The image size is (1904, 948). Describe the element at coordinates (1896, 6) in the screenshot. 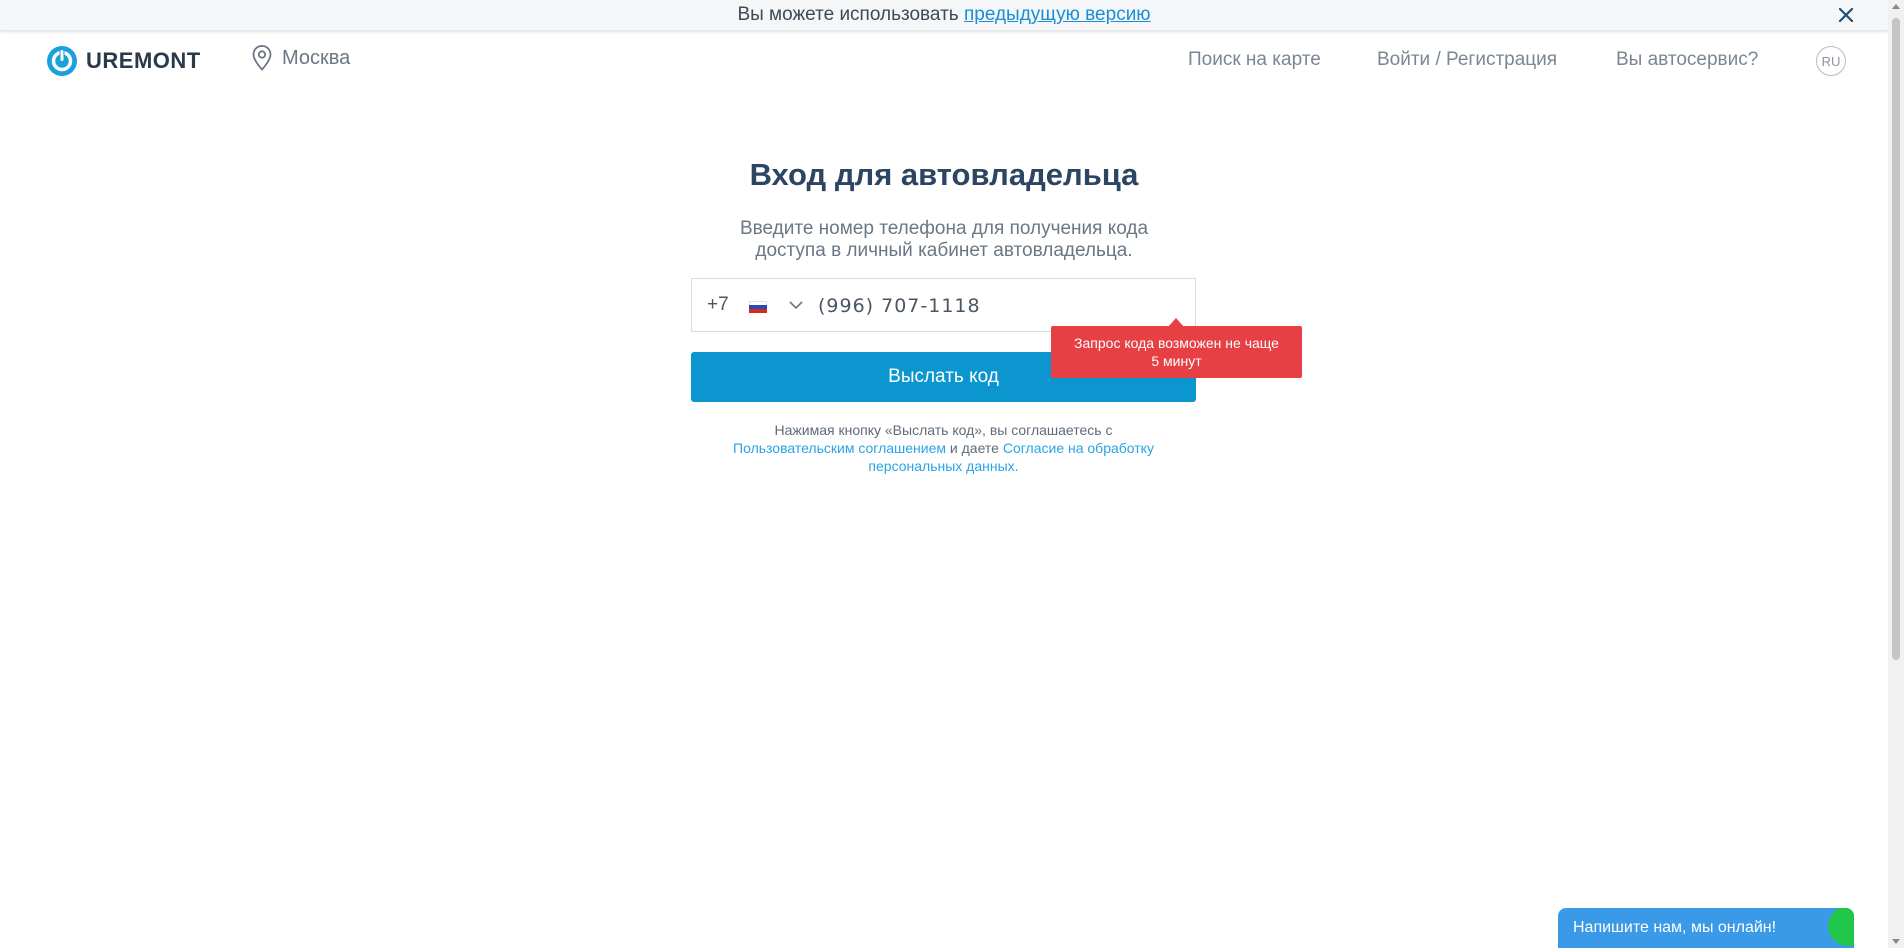

I see `scroll-up-arrow-icon` at that location.